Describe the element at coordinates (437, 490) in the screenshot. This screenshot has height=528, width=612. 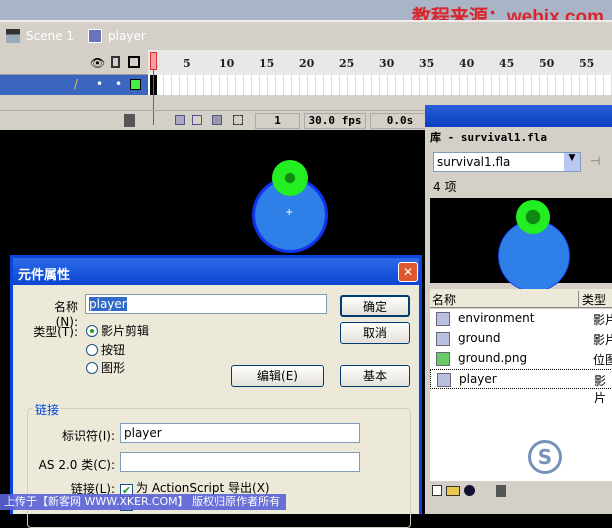
I see `new-symbol-icon` at that location.